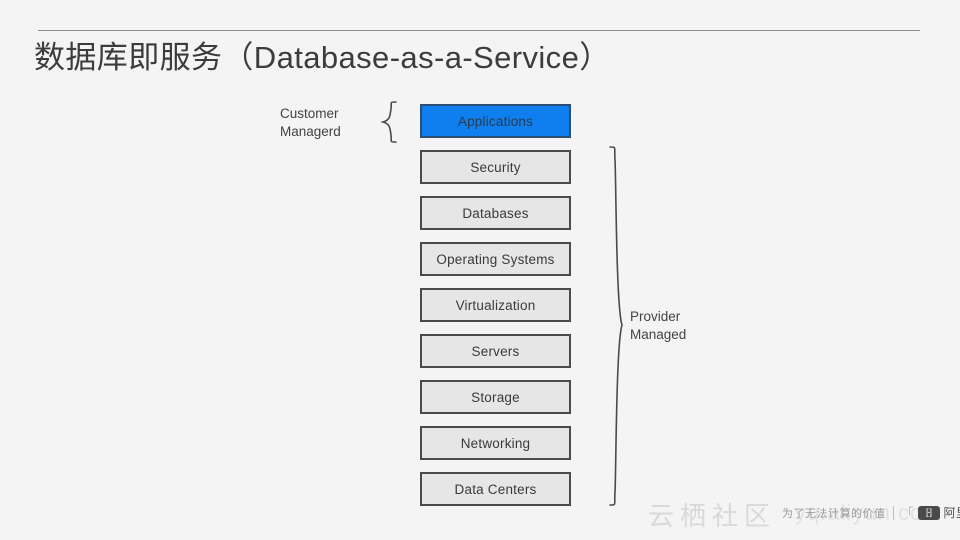 The image size is (960, 540). I want to click on customer-brace-icon, so click(389, 122).